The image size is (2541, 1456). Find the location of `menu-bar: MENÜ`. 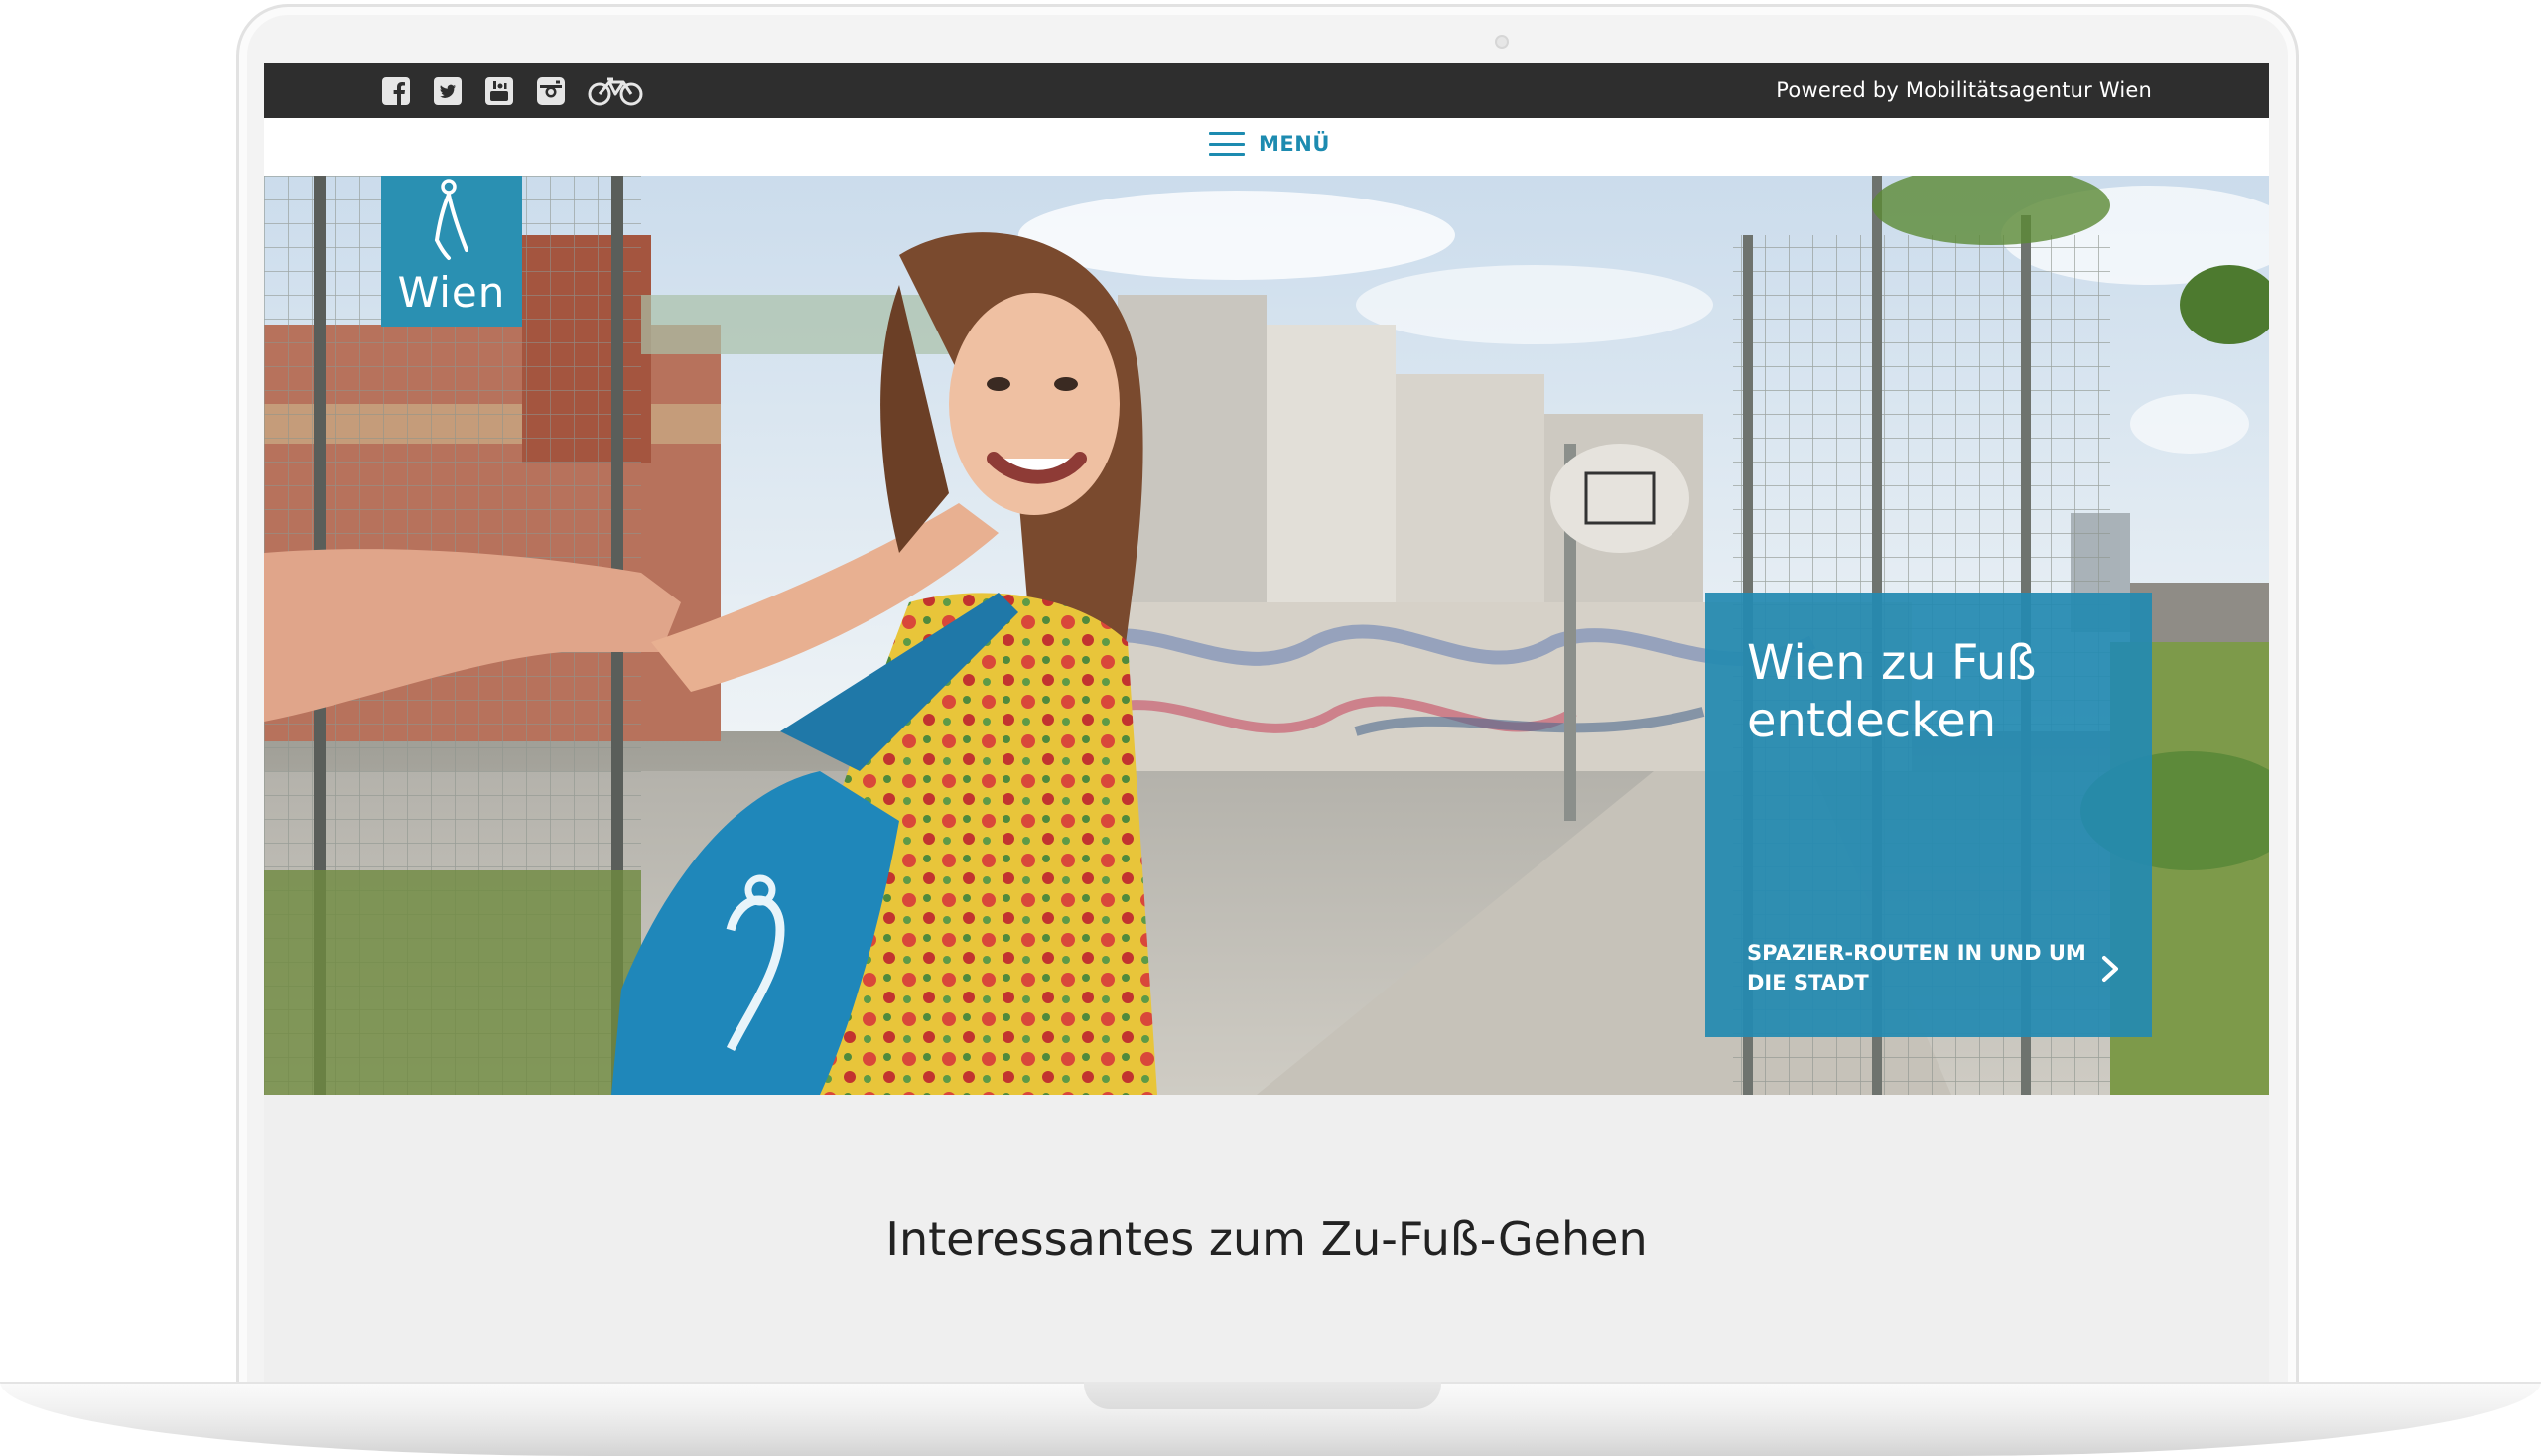

menu-bar: MENÜ is located at coordinates (1266, 147).